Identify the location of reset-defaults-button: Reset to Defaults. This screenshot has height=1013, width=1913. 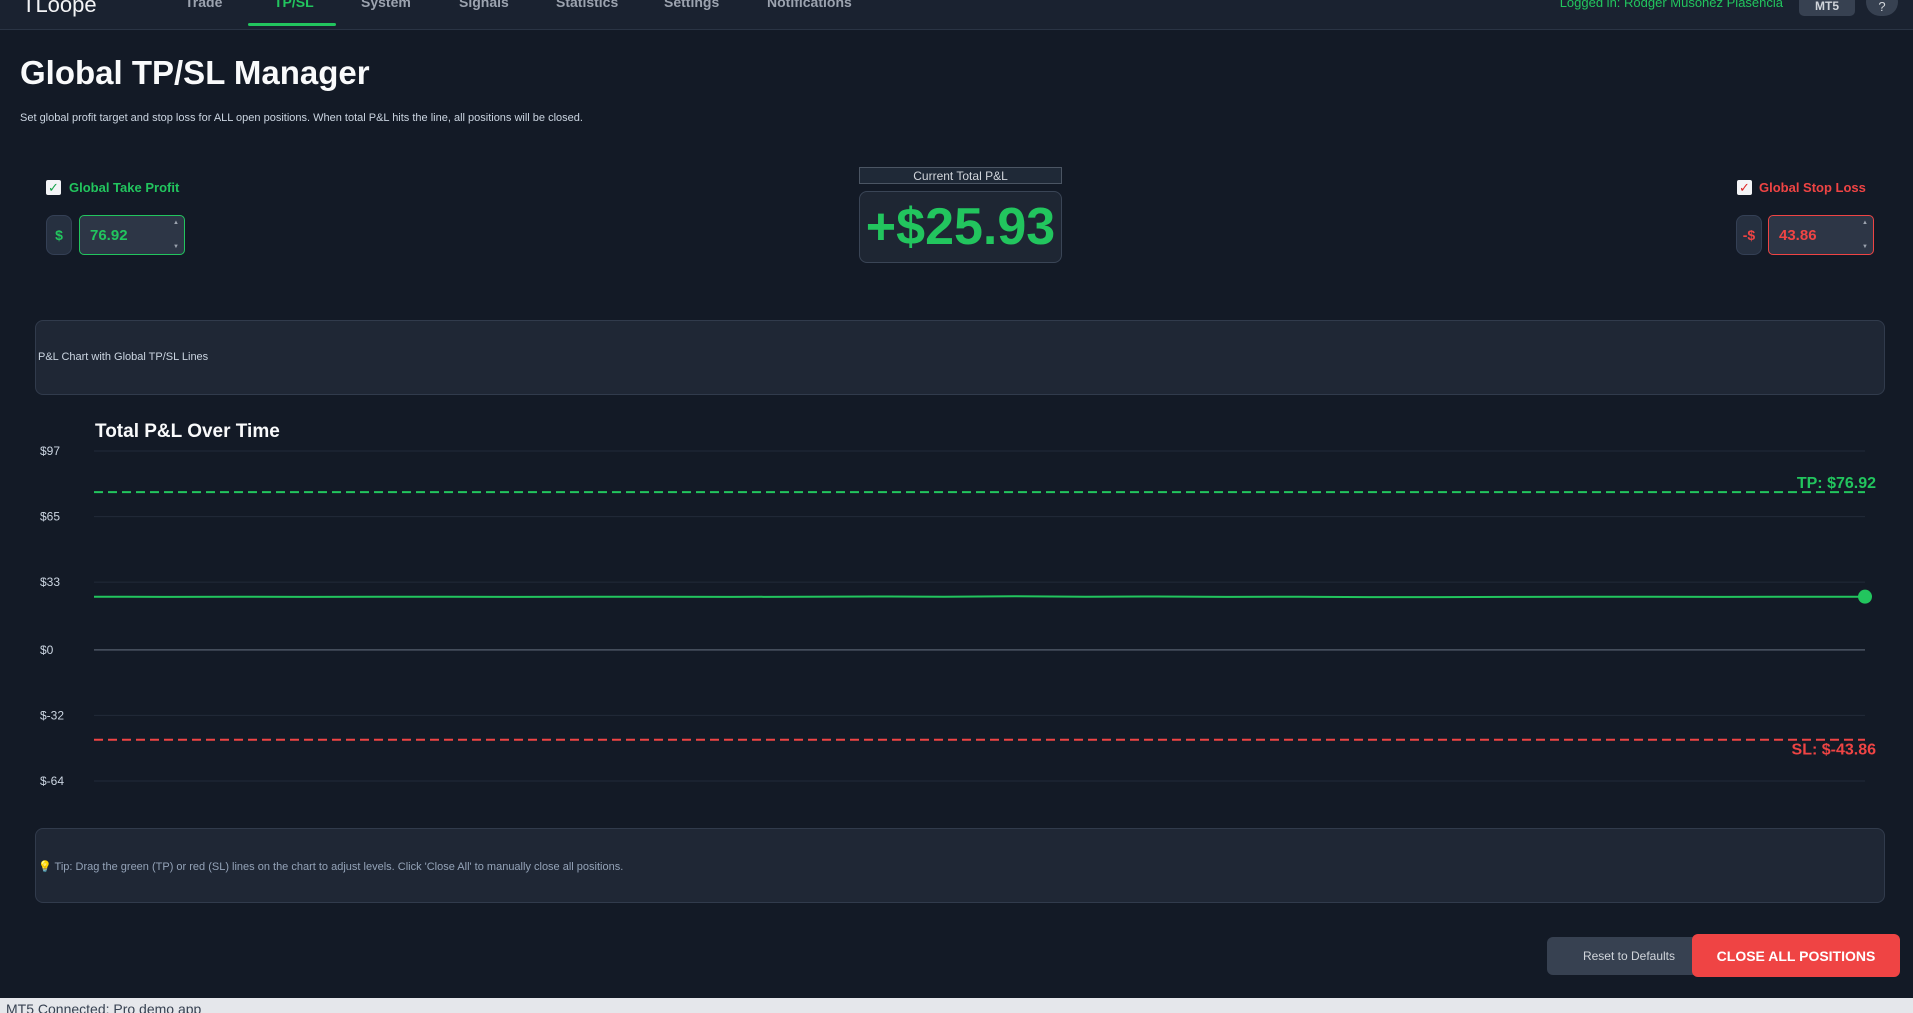
(1629, 956).